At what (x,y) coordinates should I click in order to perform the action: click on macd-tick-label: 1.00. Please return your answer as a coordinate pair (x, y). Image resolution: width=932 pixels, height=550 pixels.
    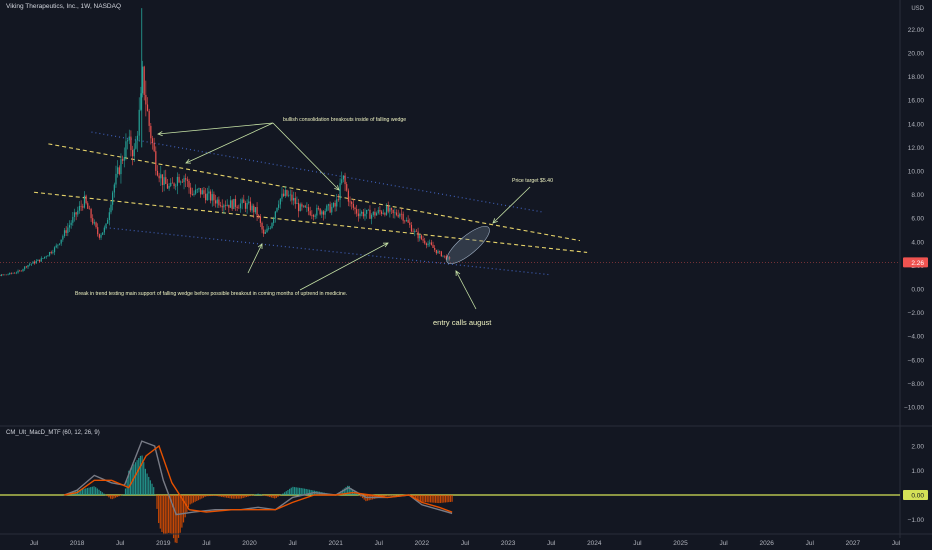
    Looking at the image, I should click on (917, 471).